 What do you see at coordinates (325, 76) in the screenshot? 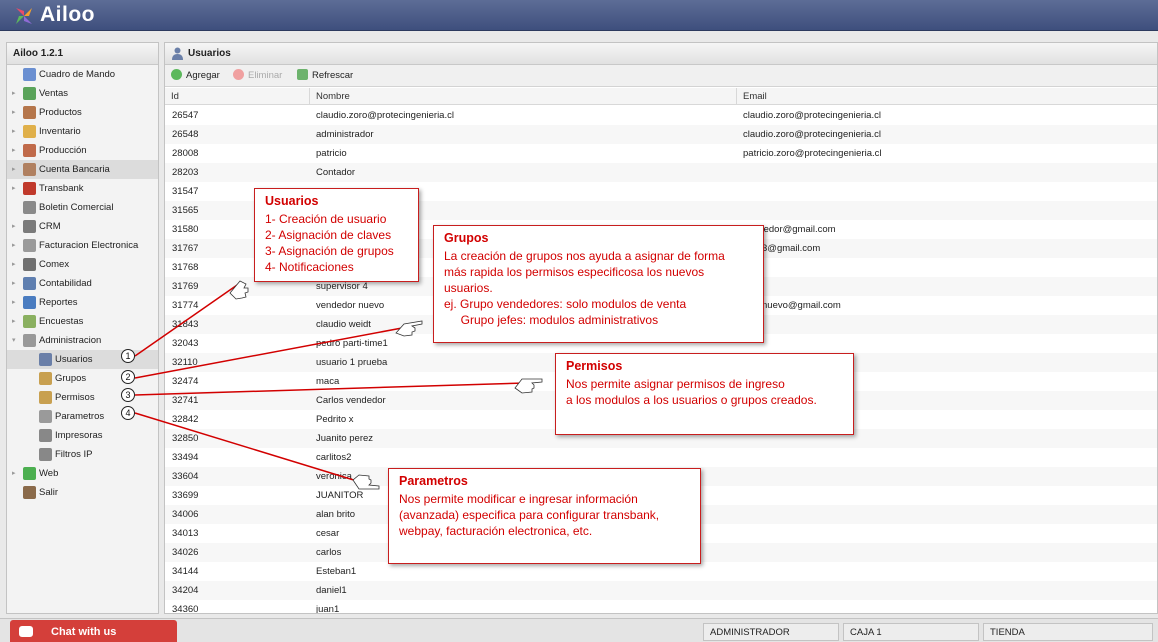
I see `refresh-button: Refrescar` at bounding box center [325, 76].